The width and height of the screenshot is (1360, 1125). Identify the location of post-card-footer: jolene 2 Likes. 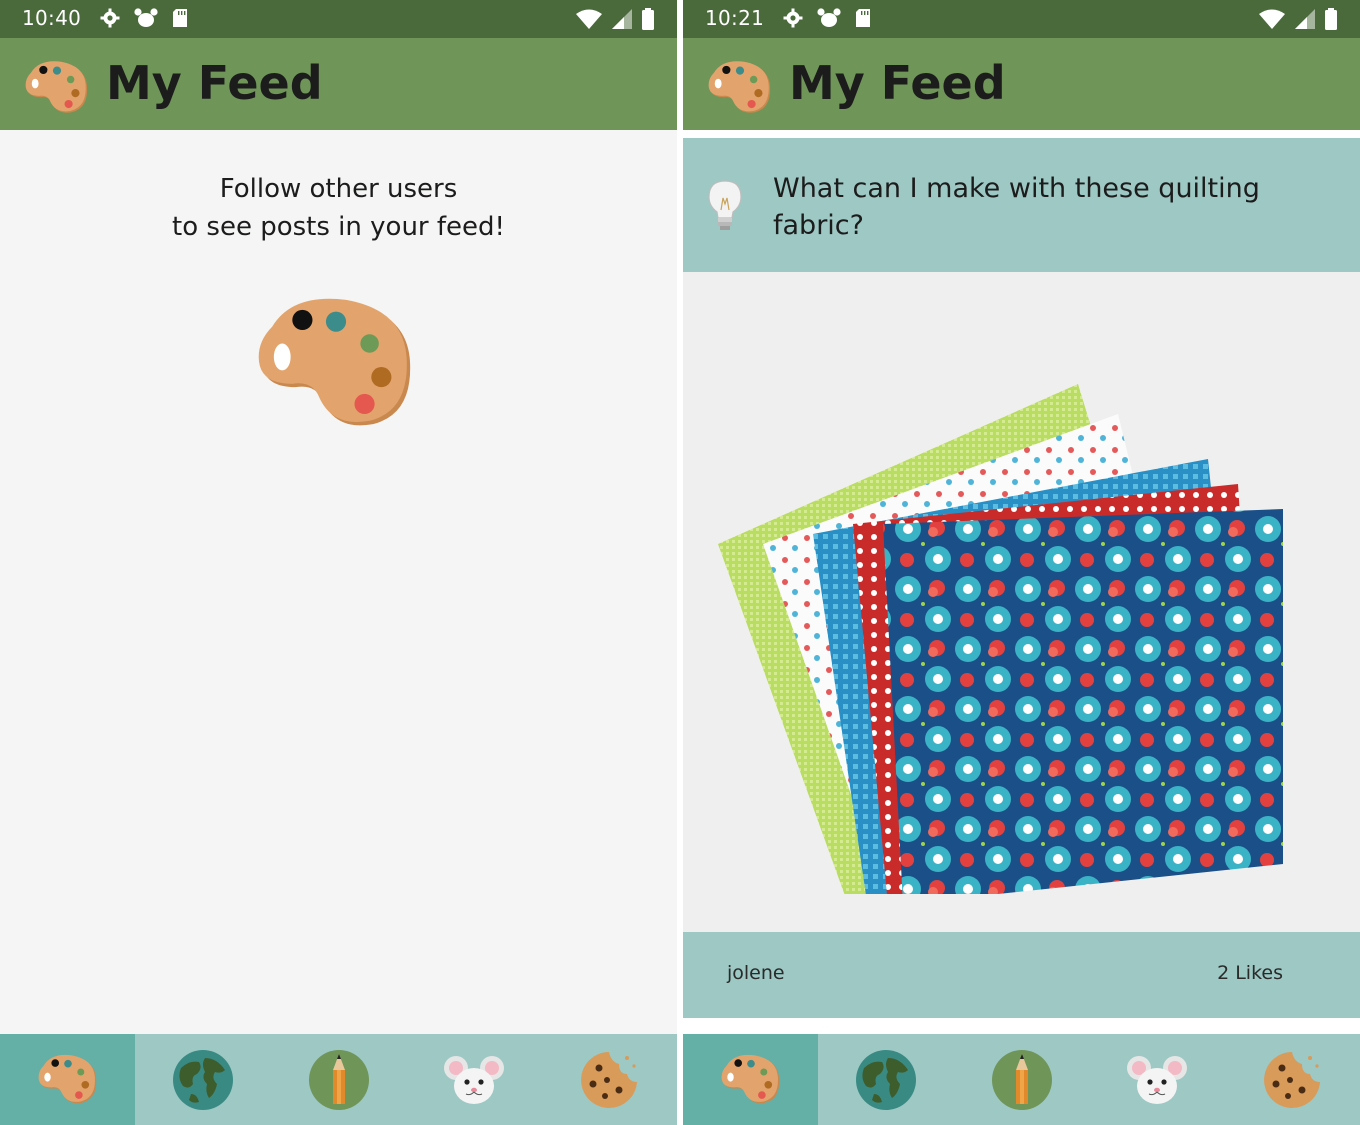
(1021, 975).